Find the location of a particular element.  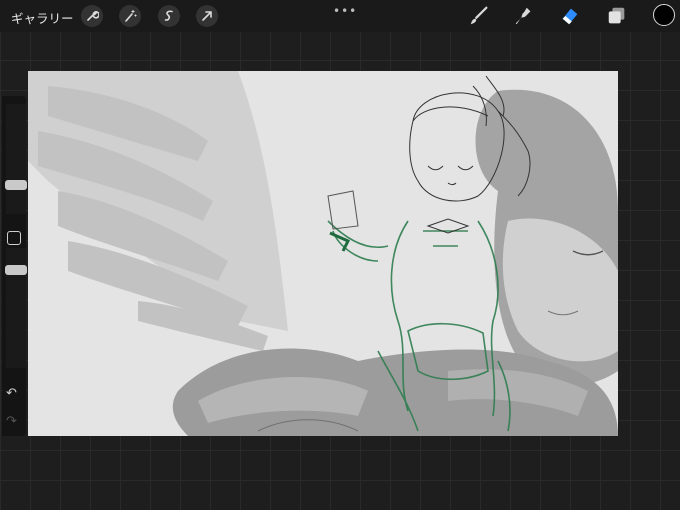

brush-icon is located at coordinates (479, 16).